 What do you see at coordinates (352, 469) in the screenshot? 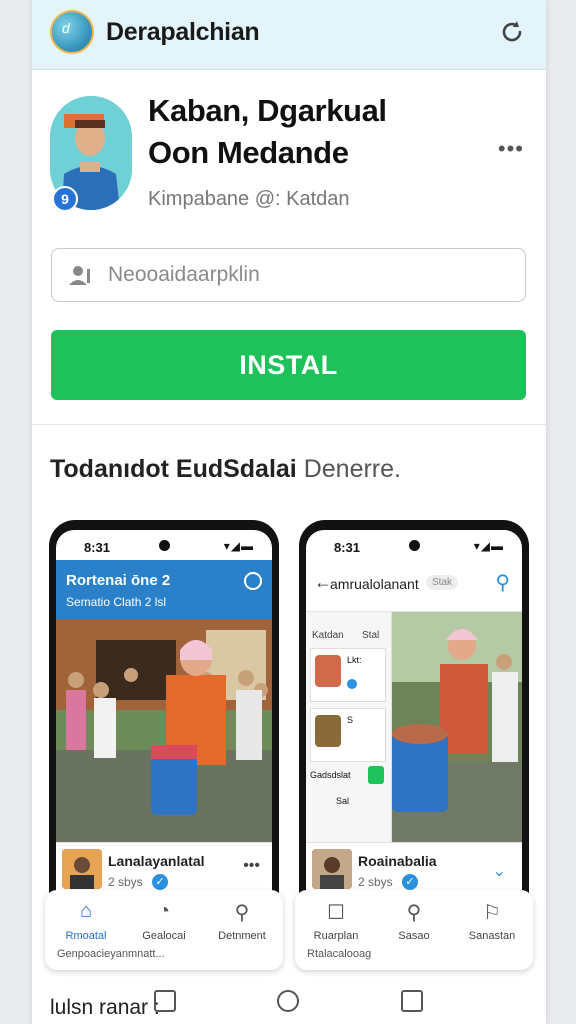
I see `section-title-rest: Denerre.` at bounding box center [352, 469].